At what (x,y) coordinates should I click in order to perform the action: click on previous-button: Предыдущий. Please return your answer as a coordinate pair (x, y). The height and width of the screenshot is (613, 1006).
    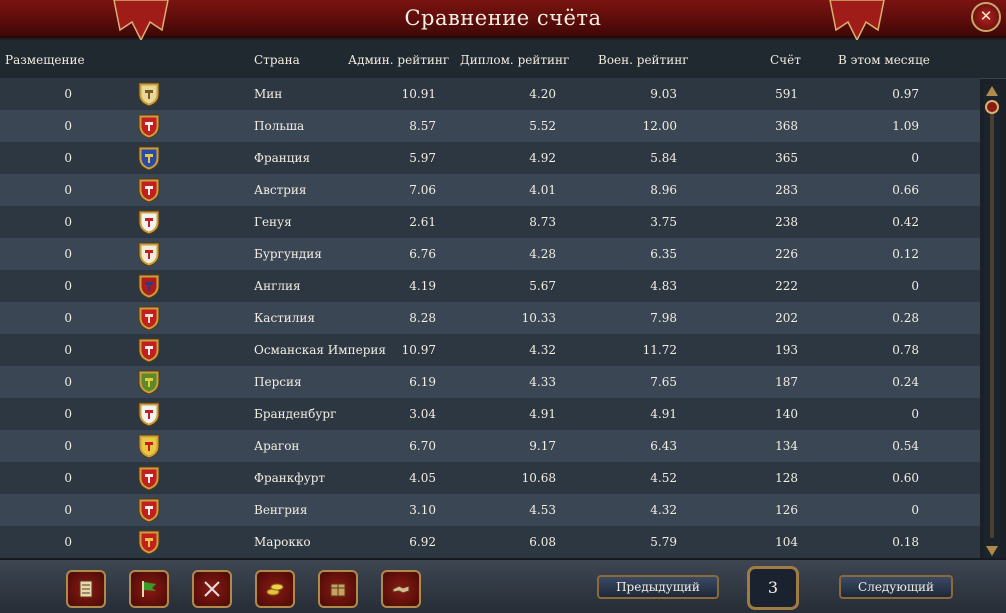
    Looking at the image, I should click on (658, 587).